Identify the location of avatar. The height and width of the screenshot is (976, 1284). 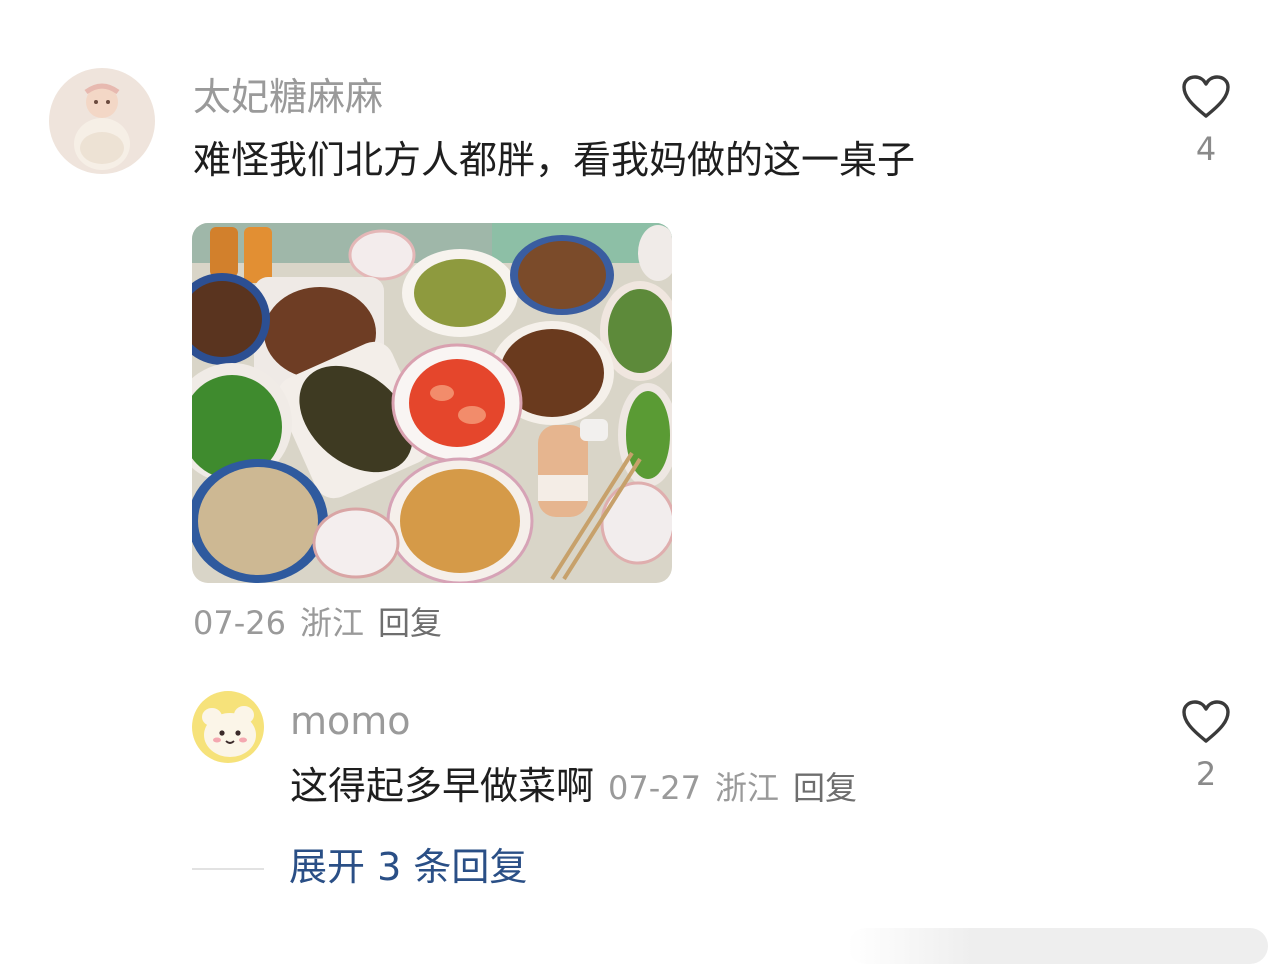
(102, 121).